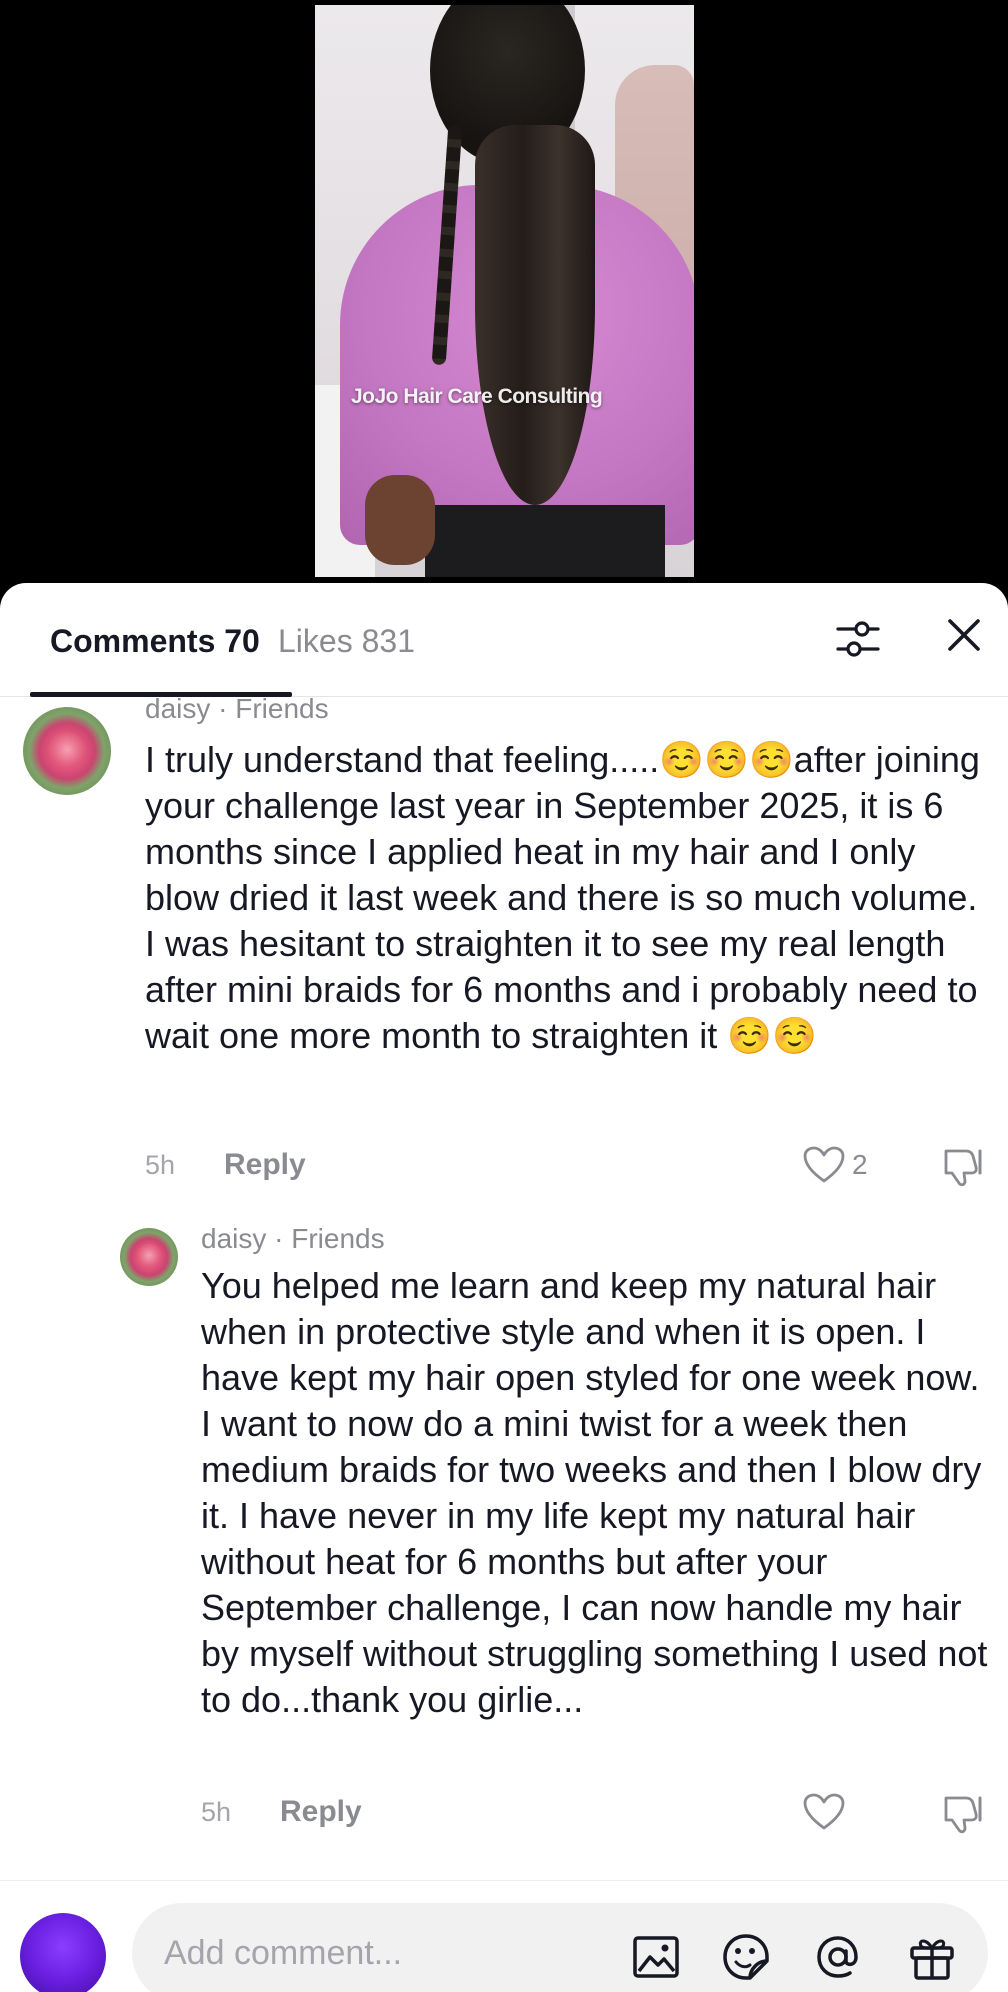  Describe the element at coordinates (545, 541) in the screenshot. I see `video-person-pants` at that location.